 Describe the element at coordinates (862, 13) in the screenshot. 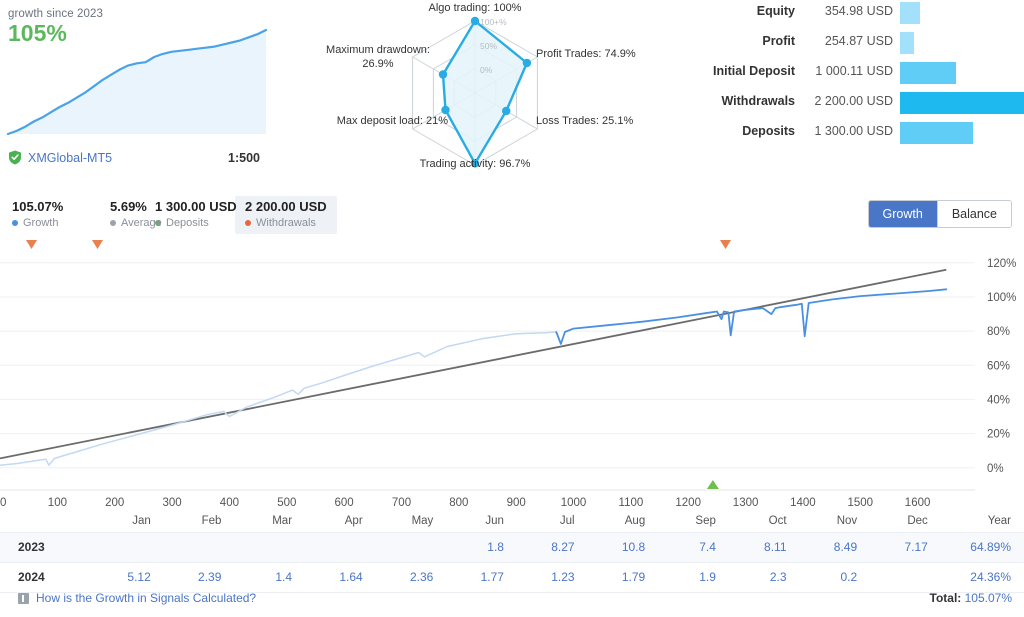

I see `stat-row: Equity 354.98 USD` at that location.